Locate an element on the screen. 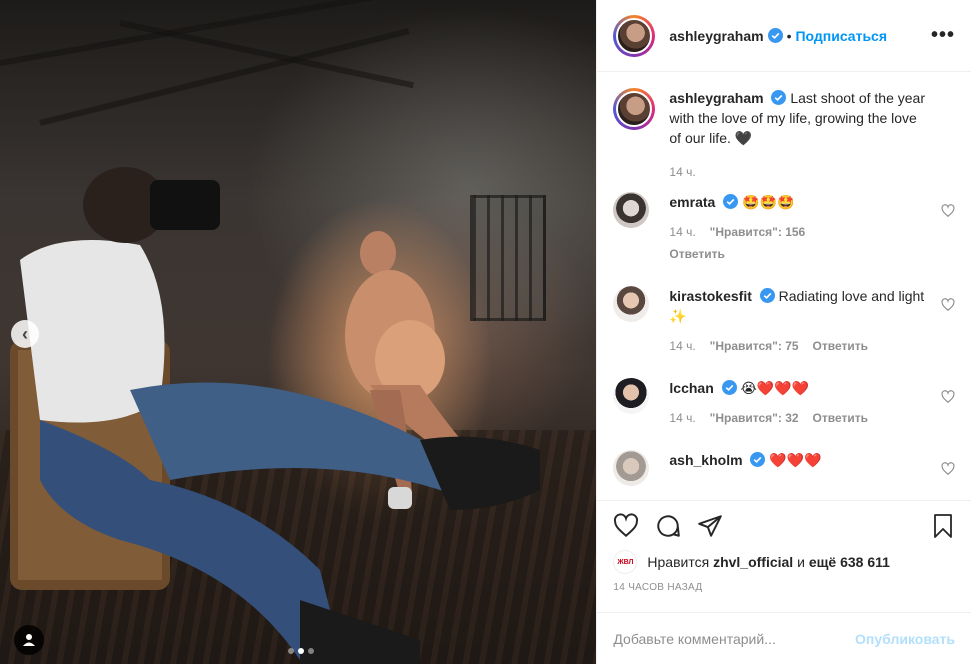 Image resolution: width=971 pixels, height=664 pixels. comment-likes: "Нравится": 75 is located at coordinates (754, 346).